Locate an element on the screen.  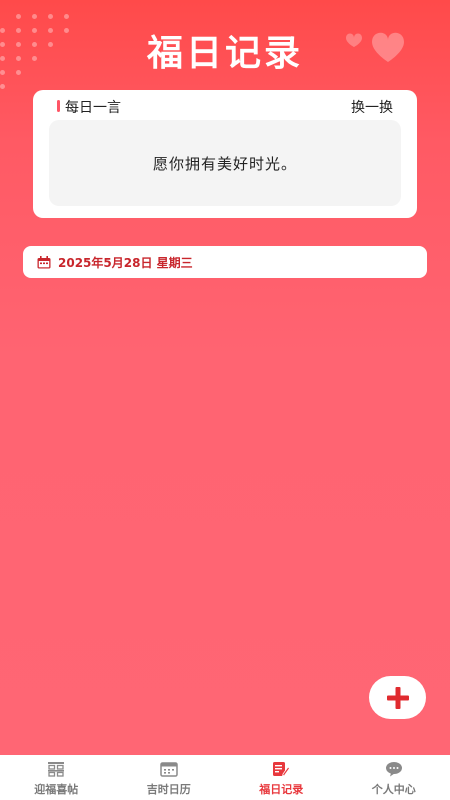
tab-records: 福日记录 is located at coordinates (281, 777).